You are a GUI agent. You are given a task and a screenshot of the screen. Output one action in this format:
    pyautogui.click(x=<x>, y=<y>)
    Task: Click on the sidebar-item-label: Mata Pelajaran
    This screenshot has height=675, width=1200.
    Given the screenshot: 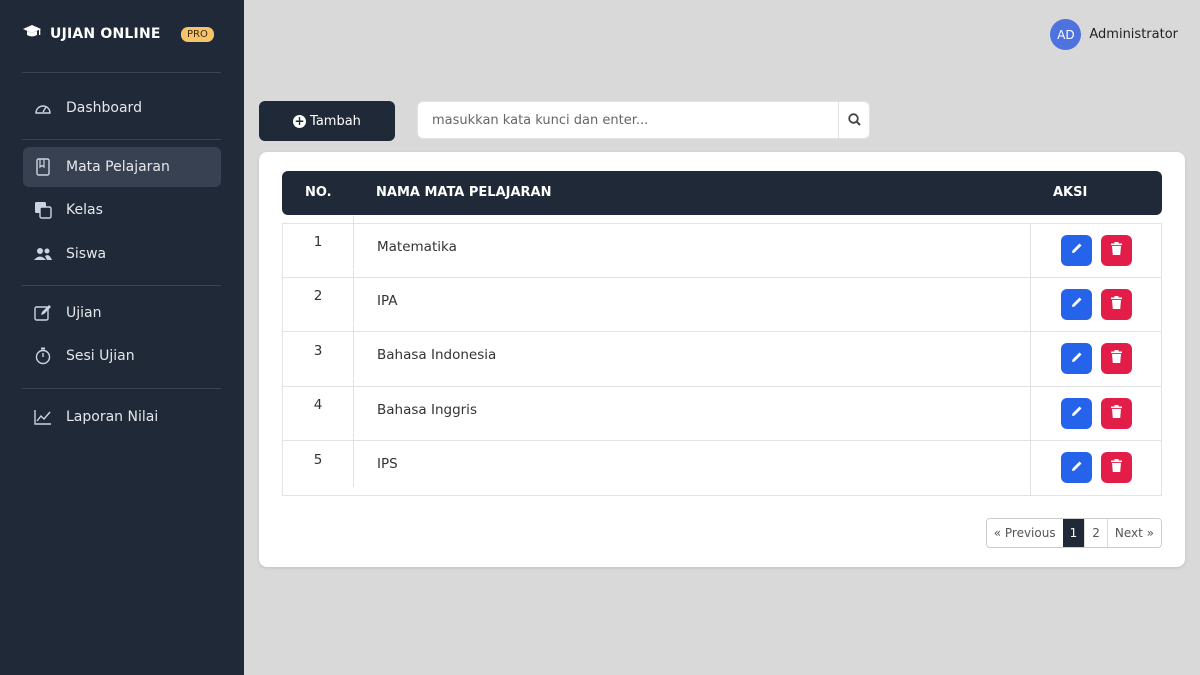 What is the action you would take?
    pyautogui.click(x=118, y=167)
    